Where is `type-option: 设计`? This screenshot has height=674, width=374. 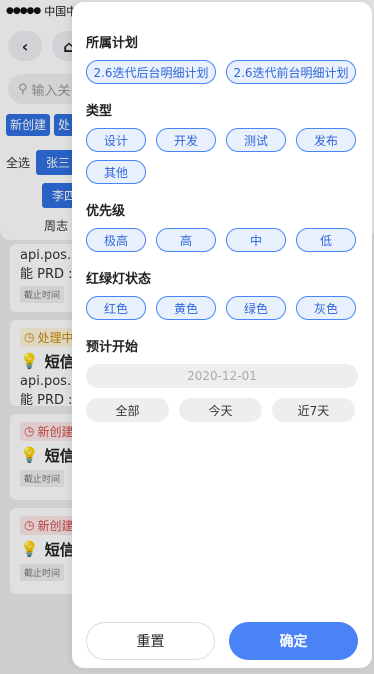 type-option: 设计 is located at coordinates (116, 140).